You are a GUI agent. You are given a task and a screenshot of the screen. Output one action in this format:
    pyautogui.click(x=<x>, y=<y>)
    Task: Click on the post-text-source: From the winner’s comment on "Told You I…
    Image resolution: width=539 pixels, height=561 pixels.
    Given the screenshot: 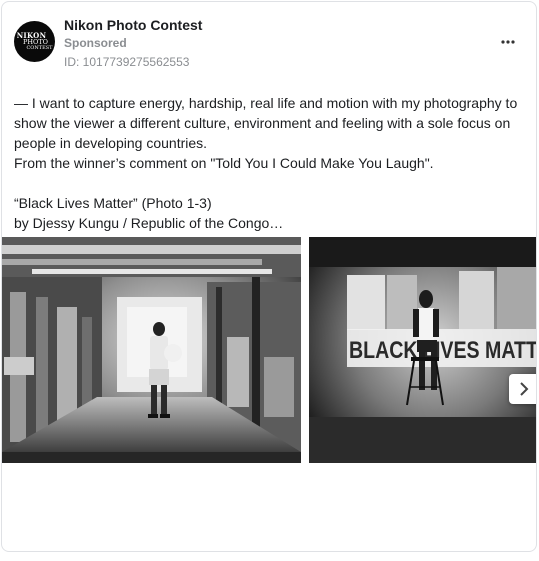 What is the action you would take?
    pyautogui.click(x=224, y=163)
    